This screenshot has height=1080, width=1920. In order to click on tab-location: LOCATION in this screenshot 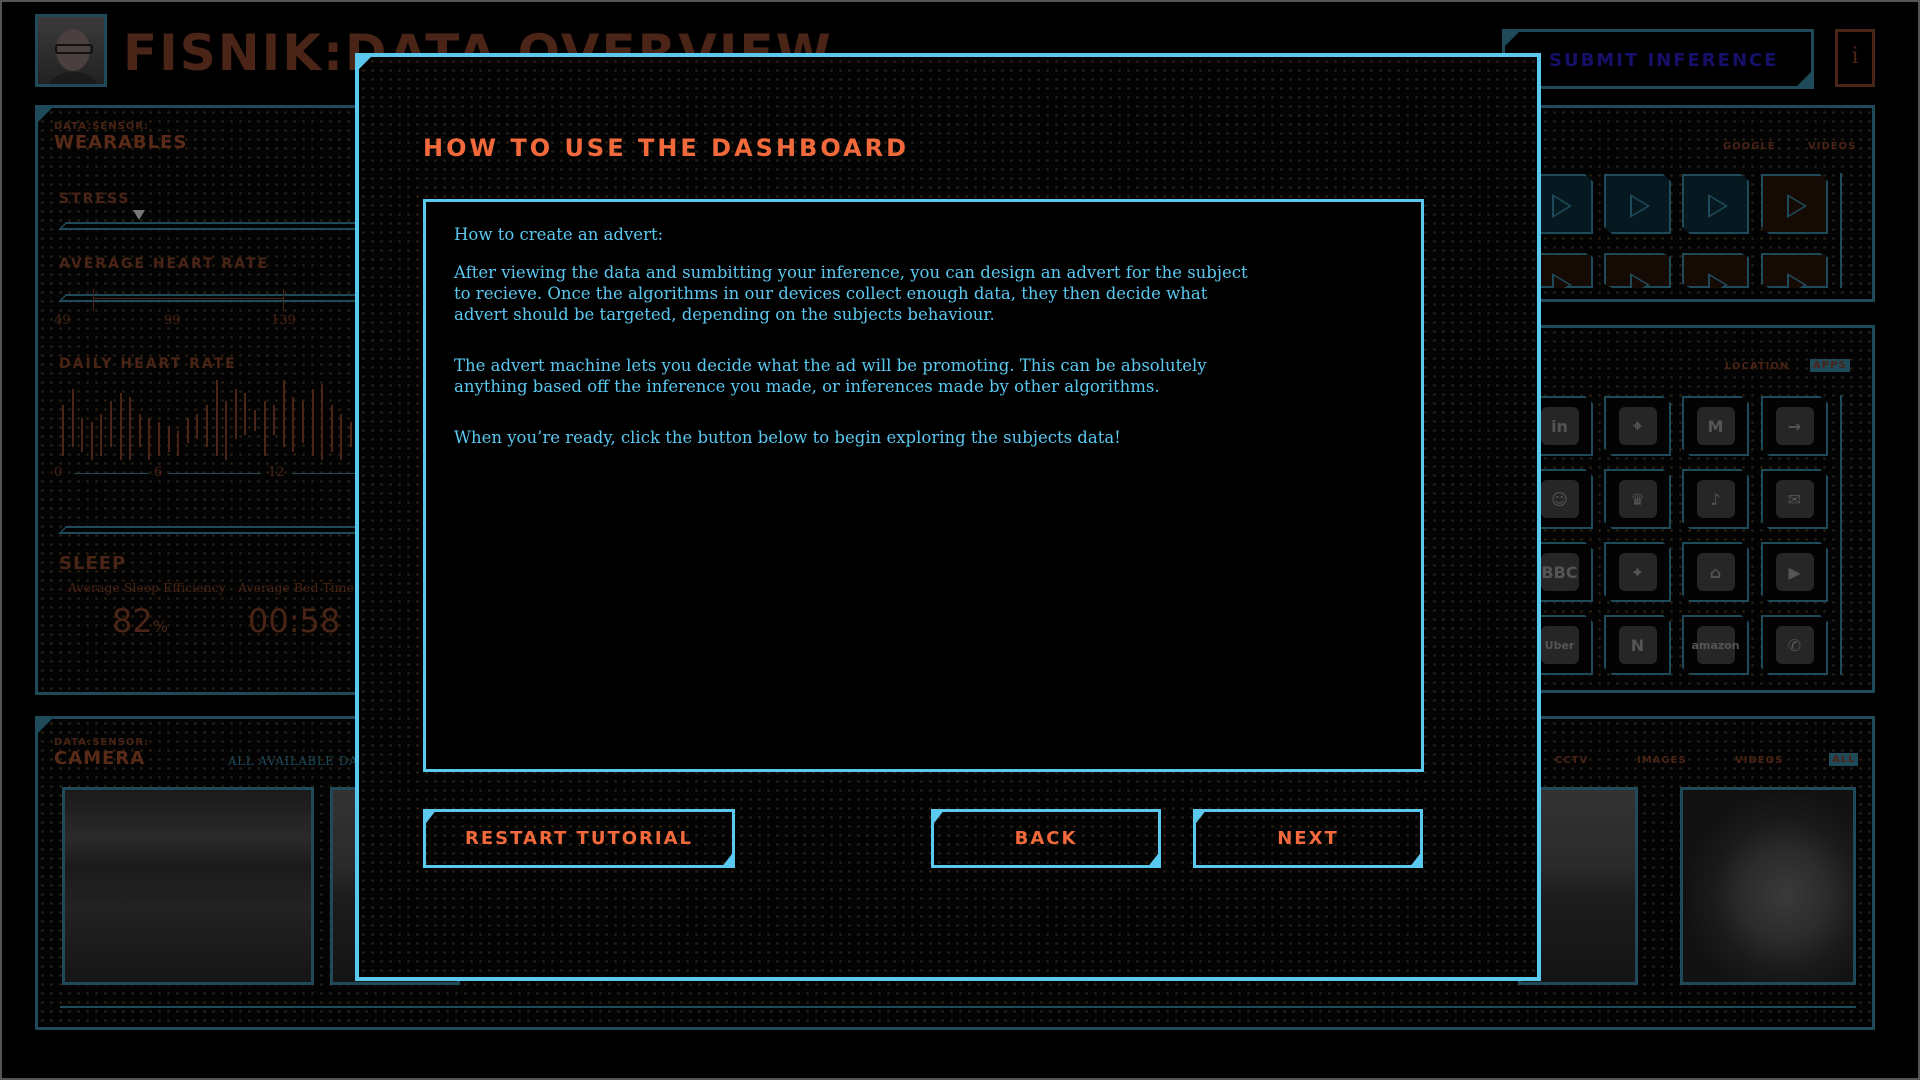, I will do `click(1757, 366)`.